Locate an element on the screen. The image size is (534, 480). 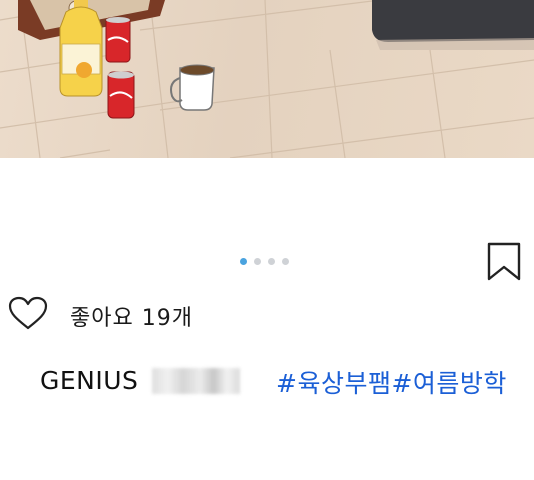
likes-count: 좋아요 19개 is located at coordinates (131, 316).